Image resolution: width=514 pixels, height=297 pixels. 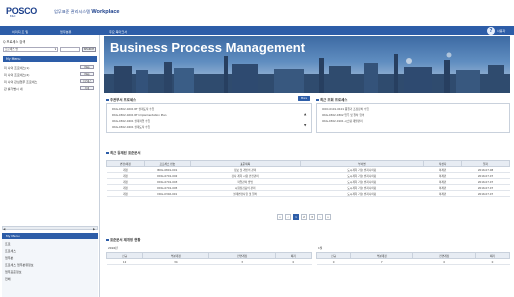 What do you see at coordinates (89, 49) in the screenshot?
I see `search-button: SEARCH` at bounding box center [89, 49].